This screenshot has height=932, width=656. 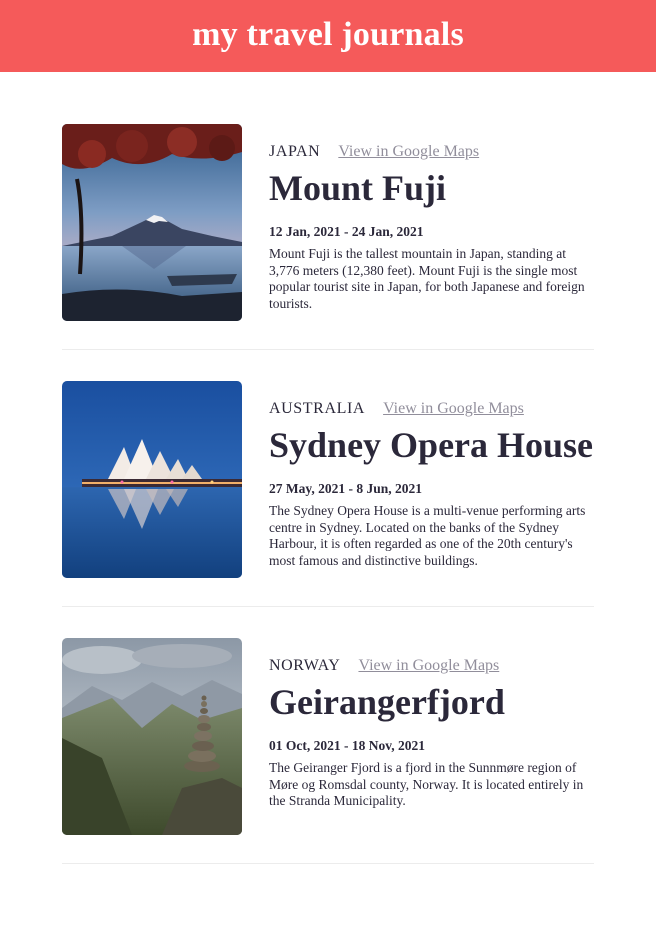 What do you see at coordinates (346, 488) in the screenshot?
I see `trip-dates: 27 May, 2021 - 8 Jun, 2021` at bounding box center [346, 488].